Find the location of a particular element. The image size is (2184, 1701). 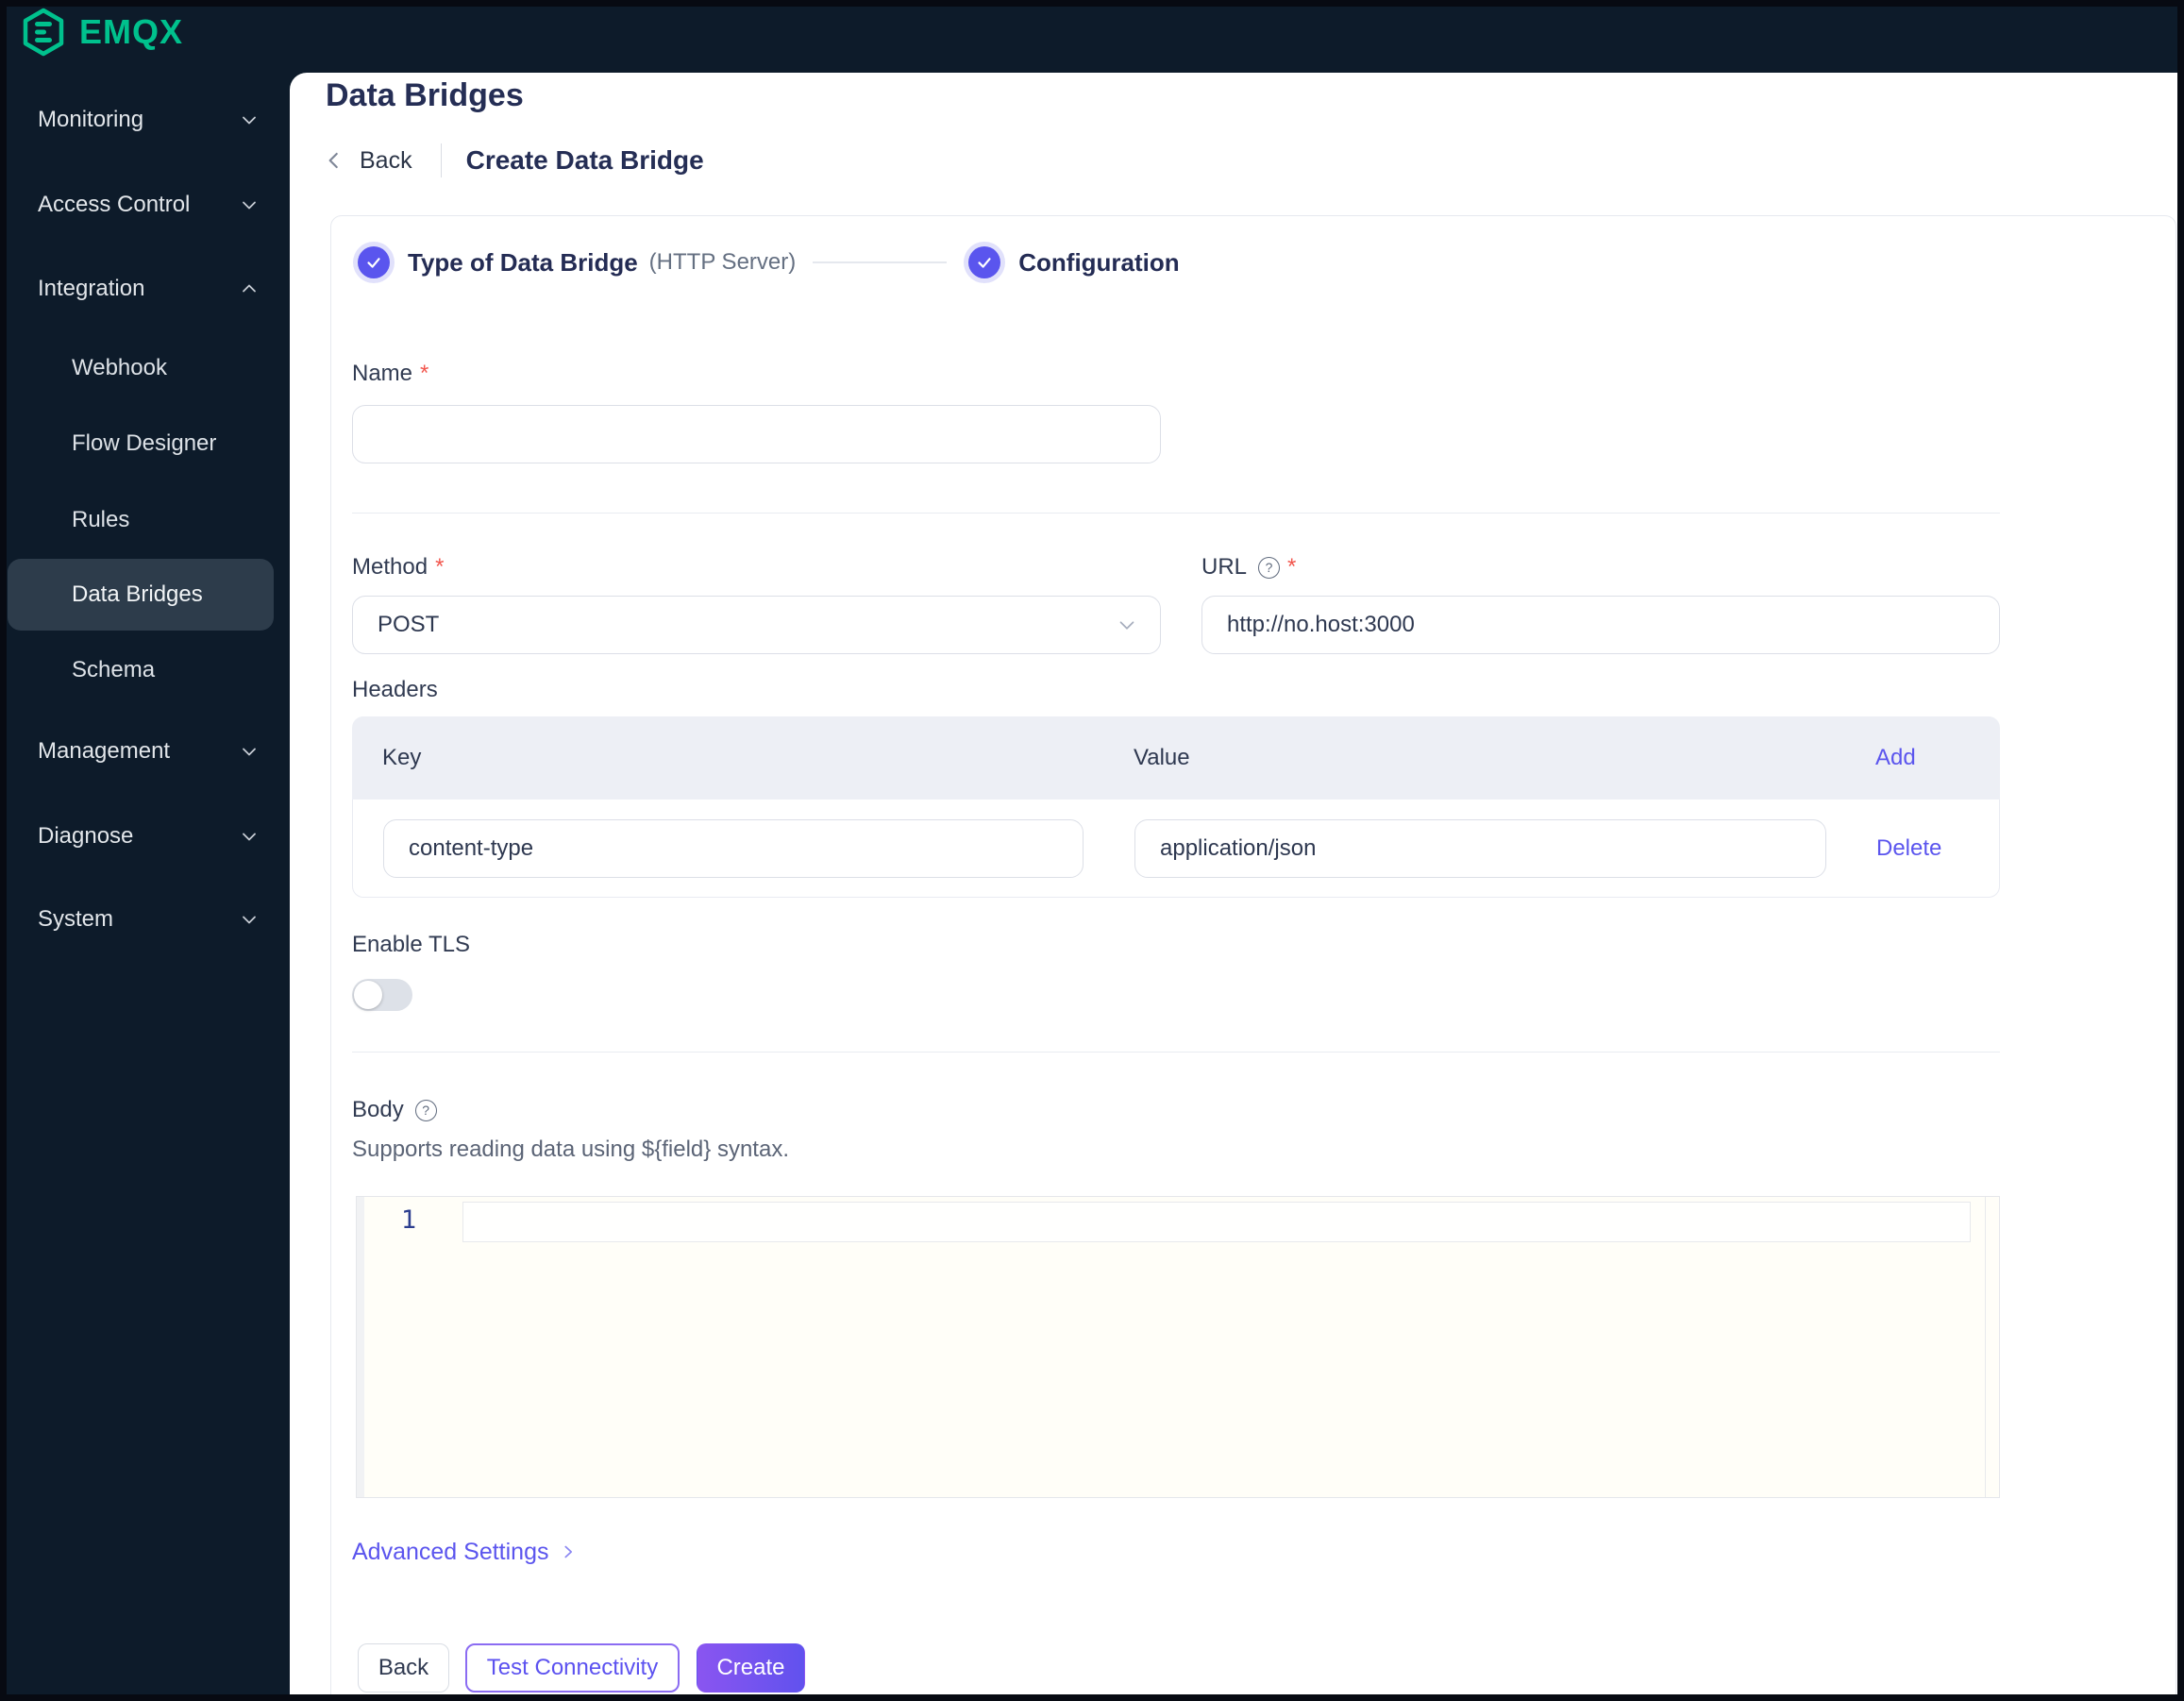

tls-toggle is located at coordinates (382, 995).